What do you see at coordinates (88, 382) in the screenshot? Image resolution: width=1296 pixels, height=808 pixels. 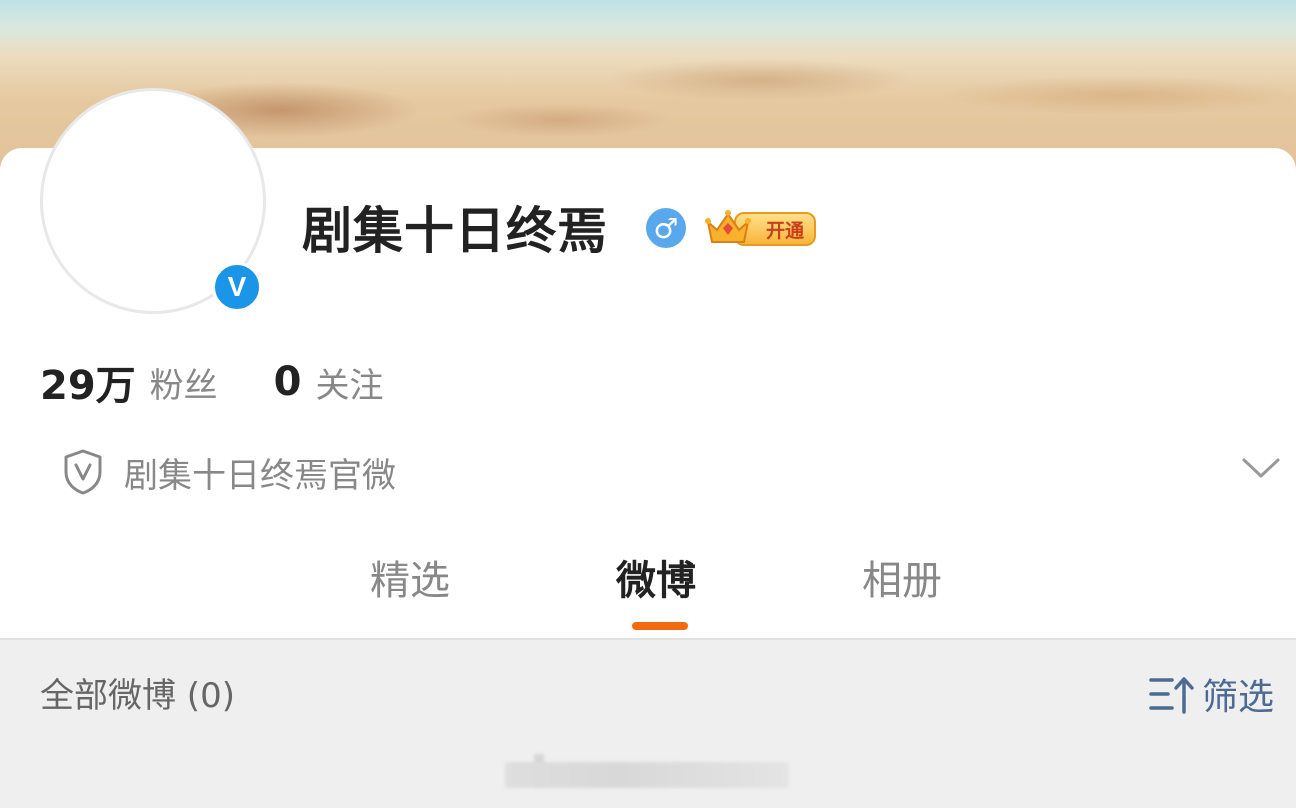 I see `followers-count: 29万` at bounding box center [88, 382].